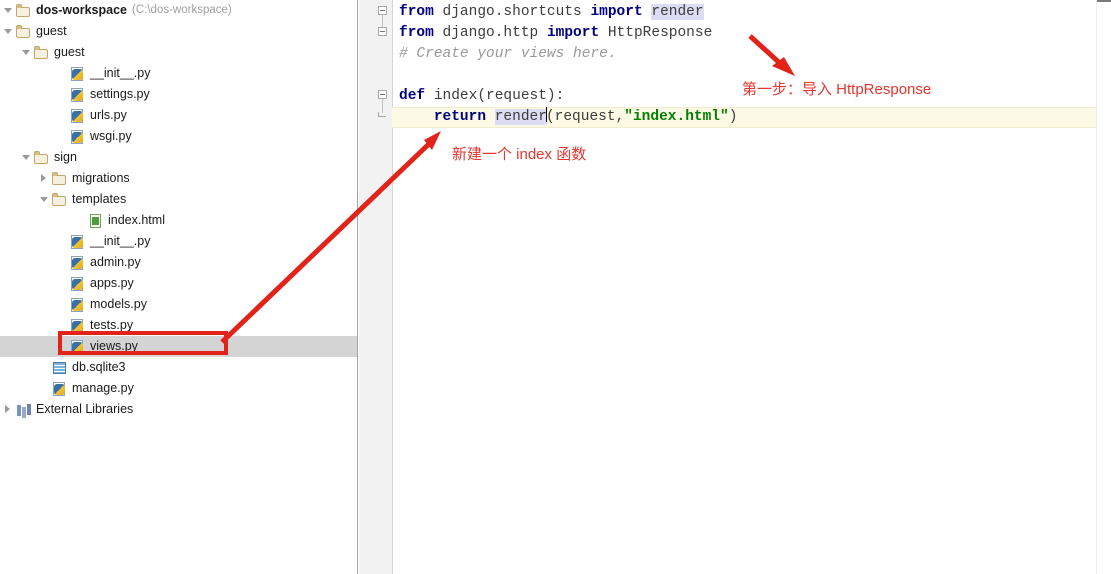 The image size is (1111, 574). I want to click on code-token: ), so click(733, 117).